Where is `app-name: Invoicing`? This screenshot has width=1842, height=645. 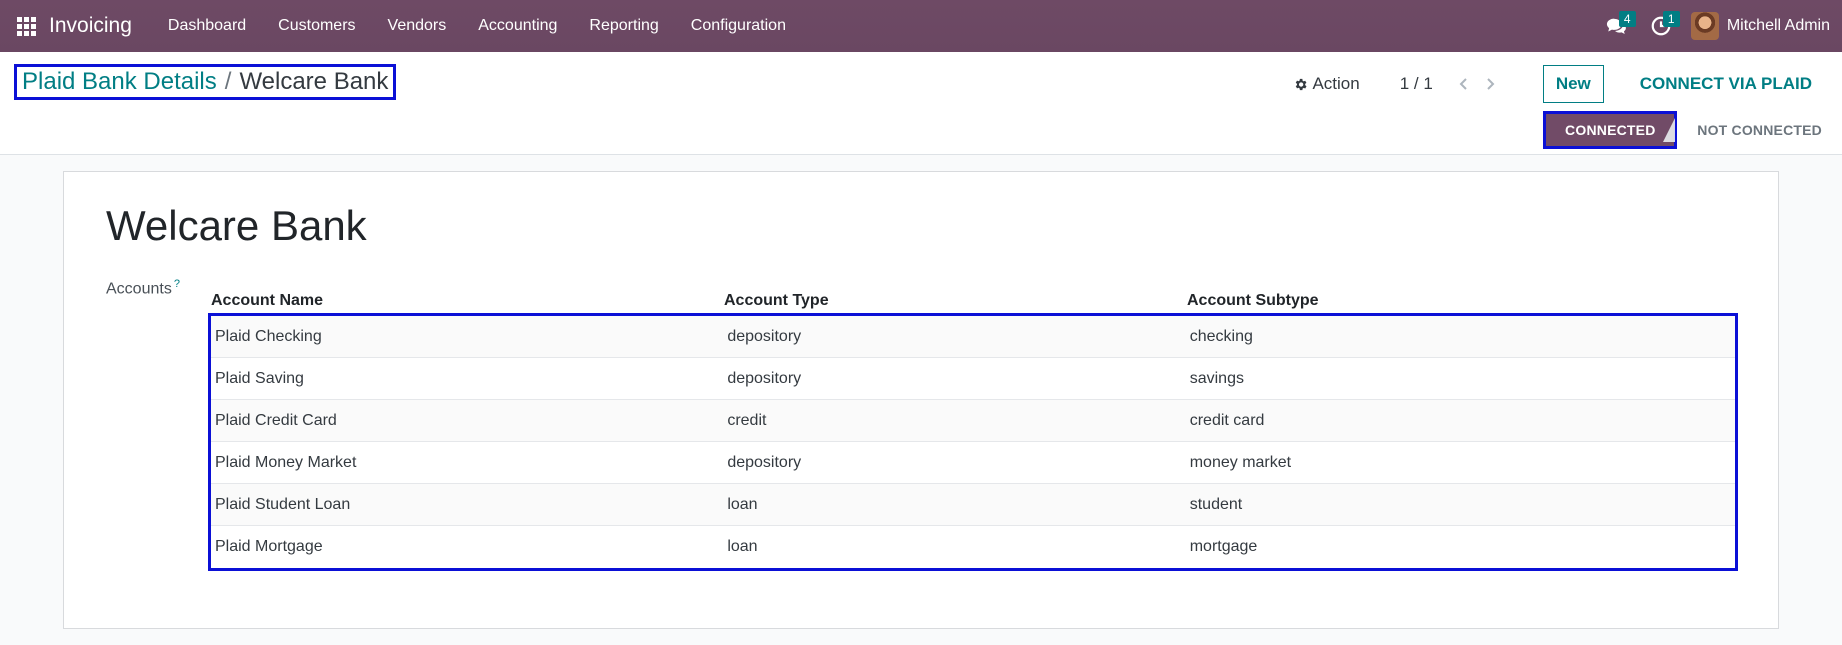 app-name: Invoicing is located at coordinates (90, 26).